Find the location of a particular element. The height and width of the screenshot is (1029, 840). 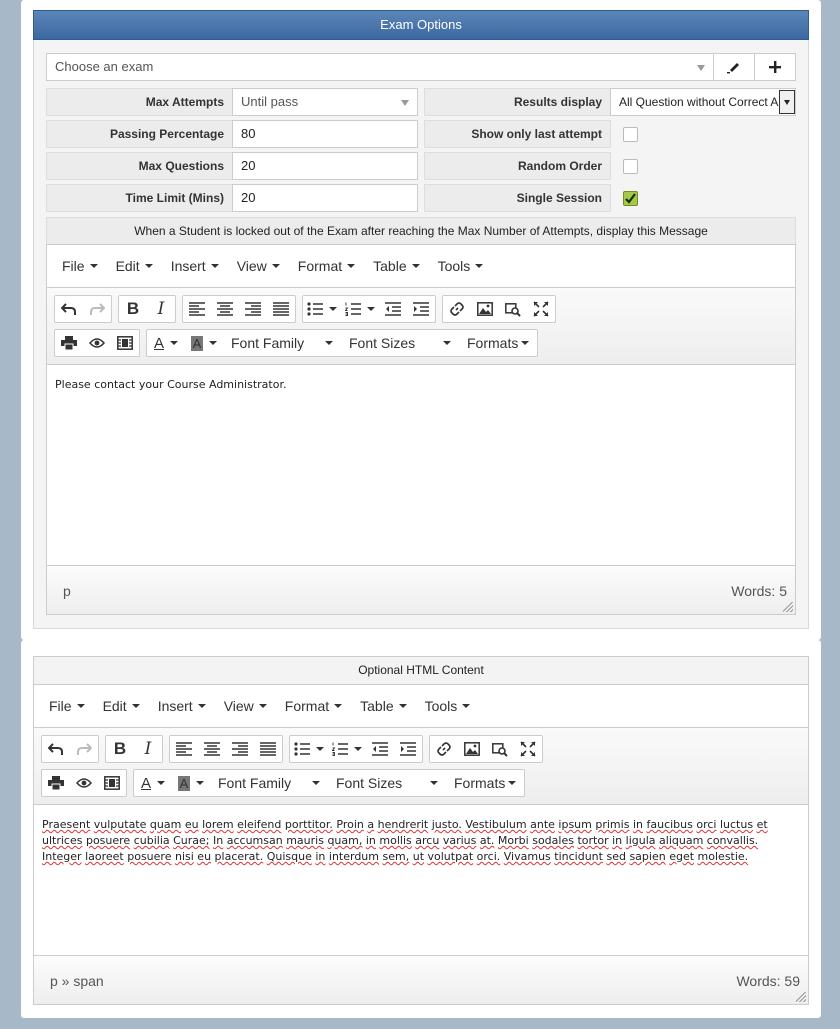

exam-select: Choose an exam is located at coordinates (380, 67).